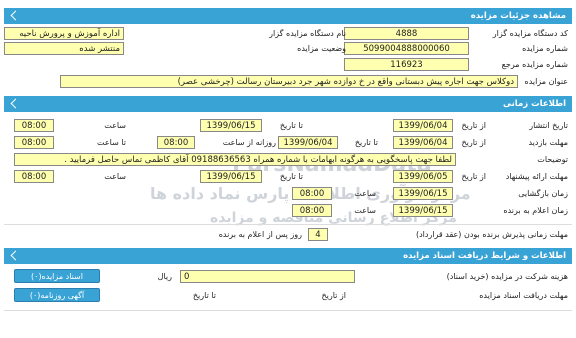 The width and height of the screenshot is (576, 338). I want to click on status-field: منتشر شده, so click(64, 48).